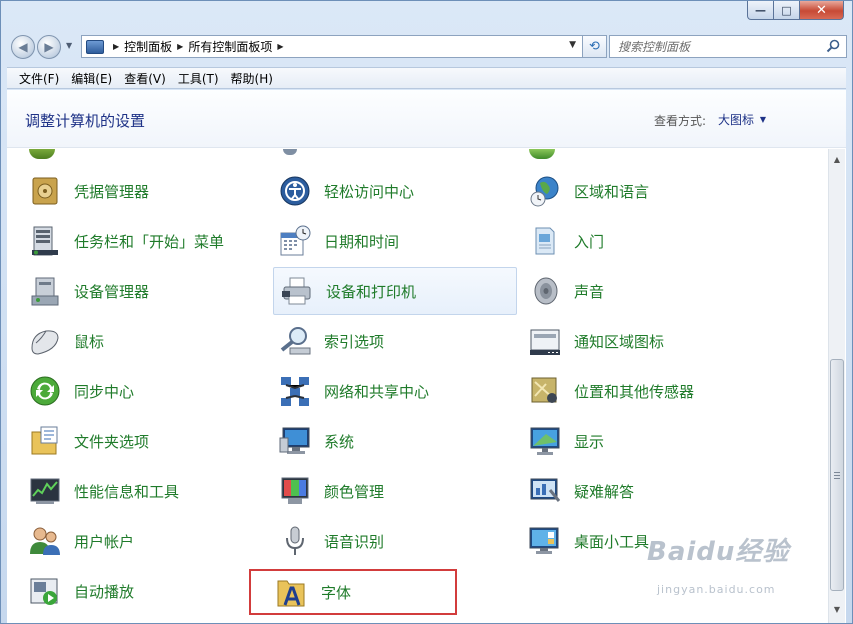  I want to click on forward-arrow-icon: ▶, so click(49, 47).